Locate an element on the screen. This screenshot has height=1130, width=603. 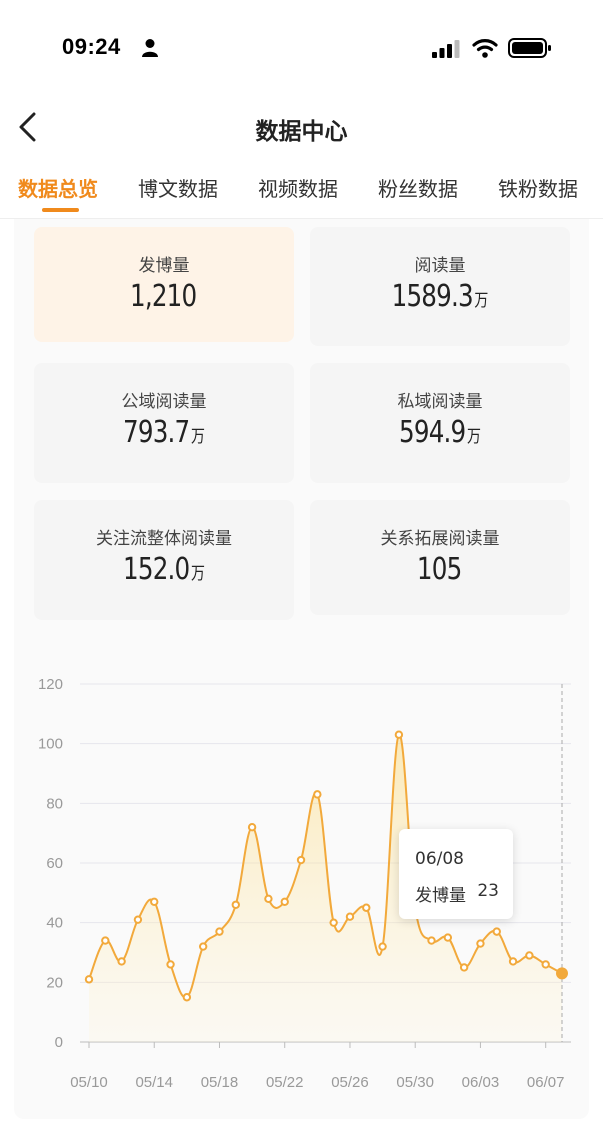
tab-bar: 数据总览 博文数据 视频数据 粉丝数据 铁粉数据 is located at coordinates (301, 193).